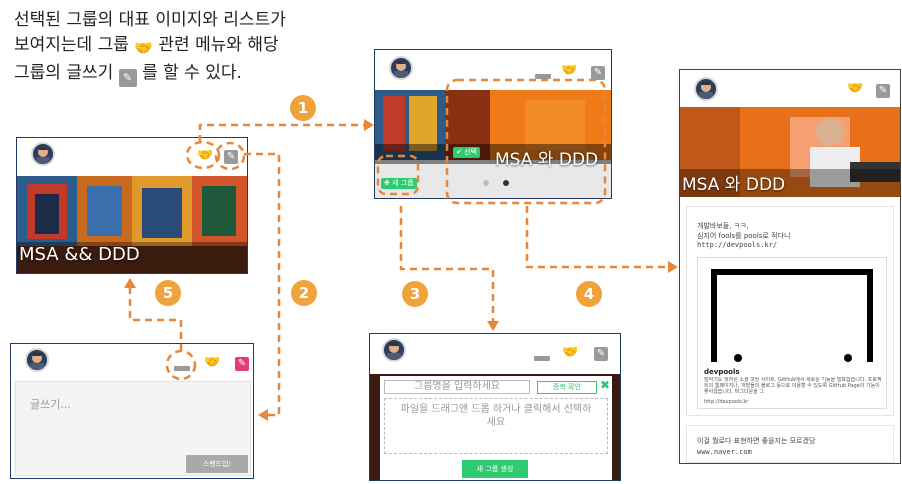 This screenshot has height=484, width=902. What do you see at coordinates (415, 294) in the screenshot?
I see `step-badge-3: 3` at bounding box center [415, 294].